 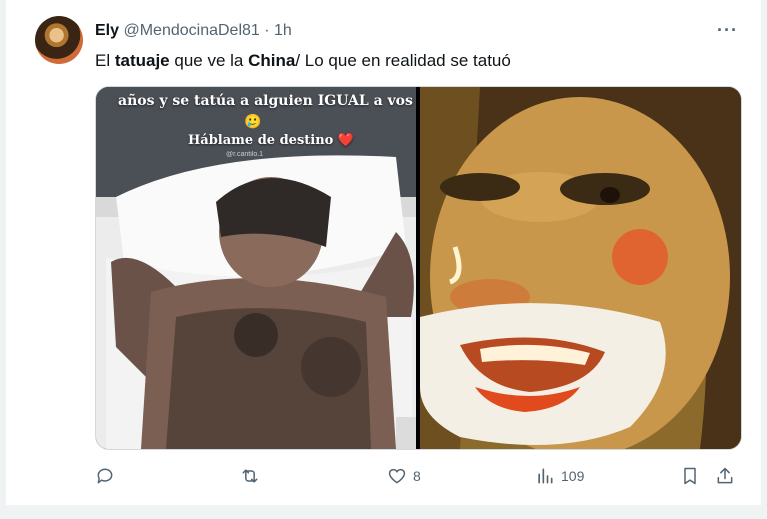 What do you see at coordinates (272, 60) in the screenshot?
I see `tweet-text-bold: China` at bounding box center [272, 60].